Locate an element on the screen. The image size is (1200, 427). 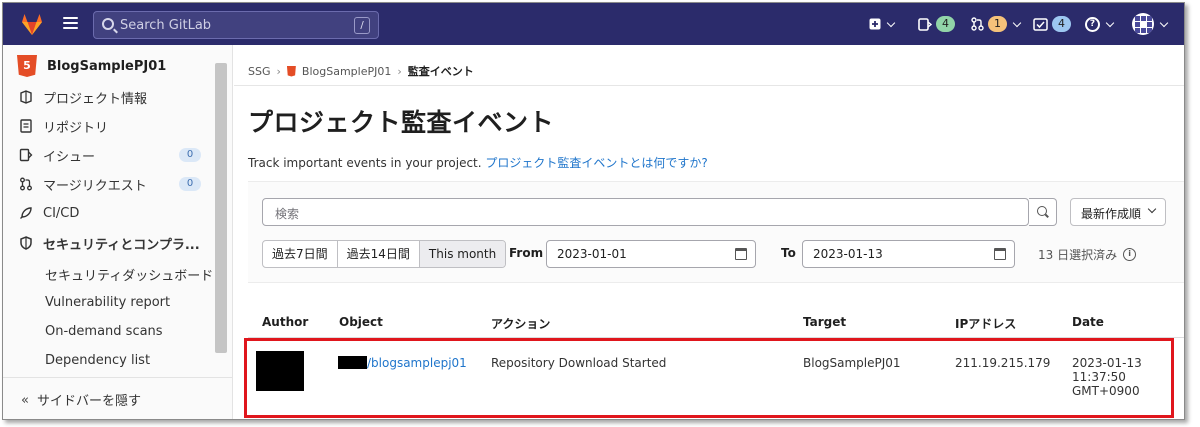
sidebar-subitem-vulnerability-report: Vulnerability report is located at coordinates (107, 302).